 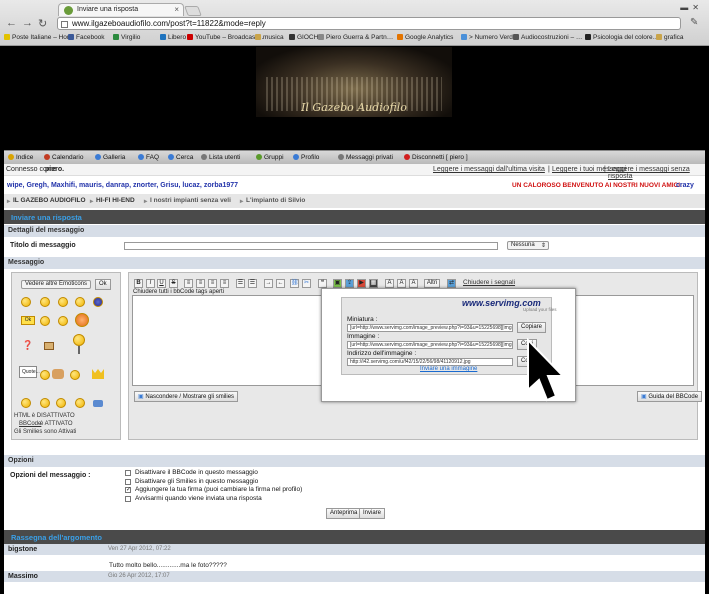 I want to click on indent-button: →, so click(x=268, y=283).